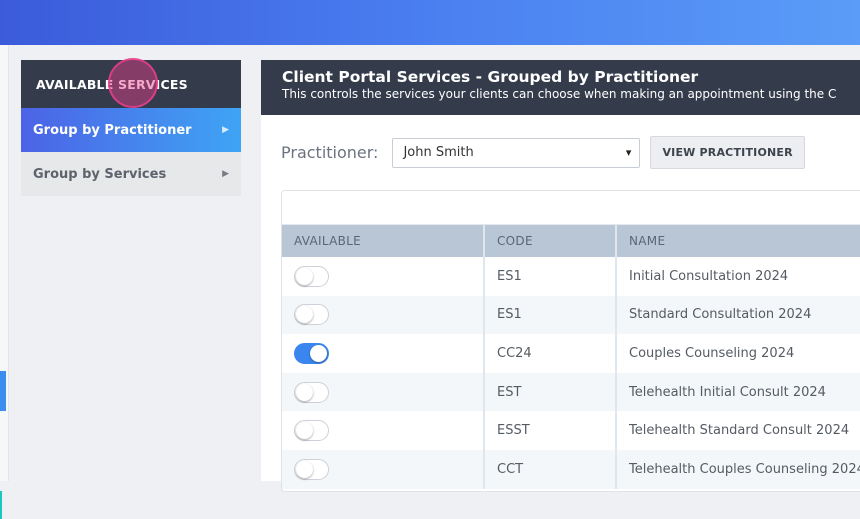 The image size is (860, 519). I want to click on service-name: Couples Counseling 2024, so click(738, 353).